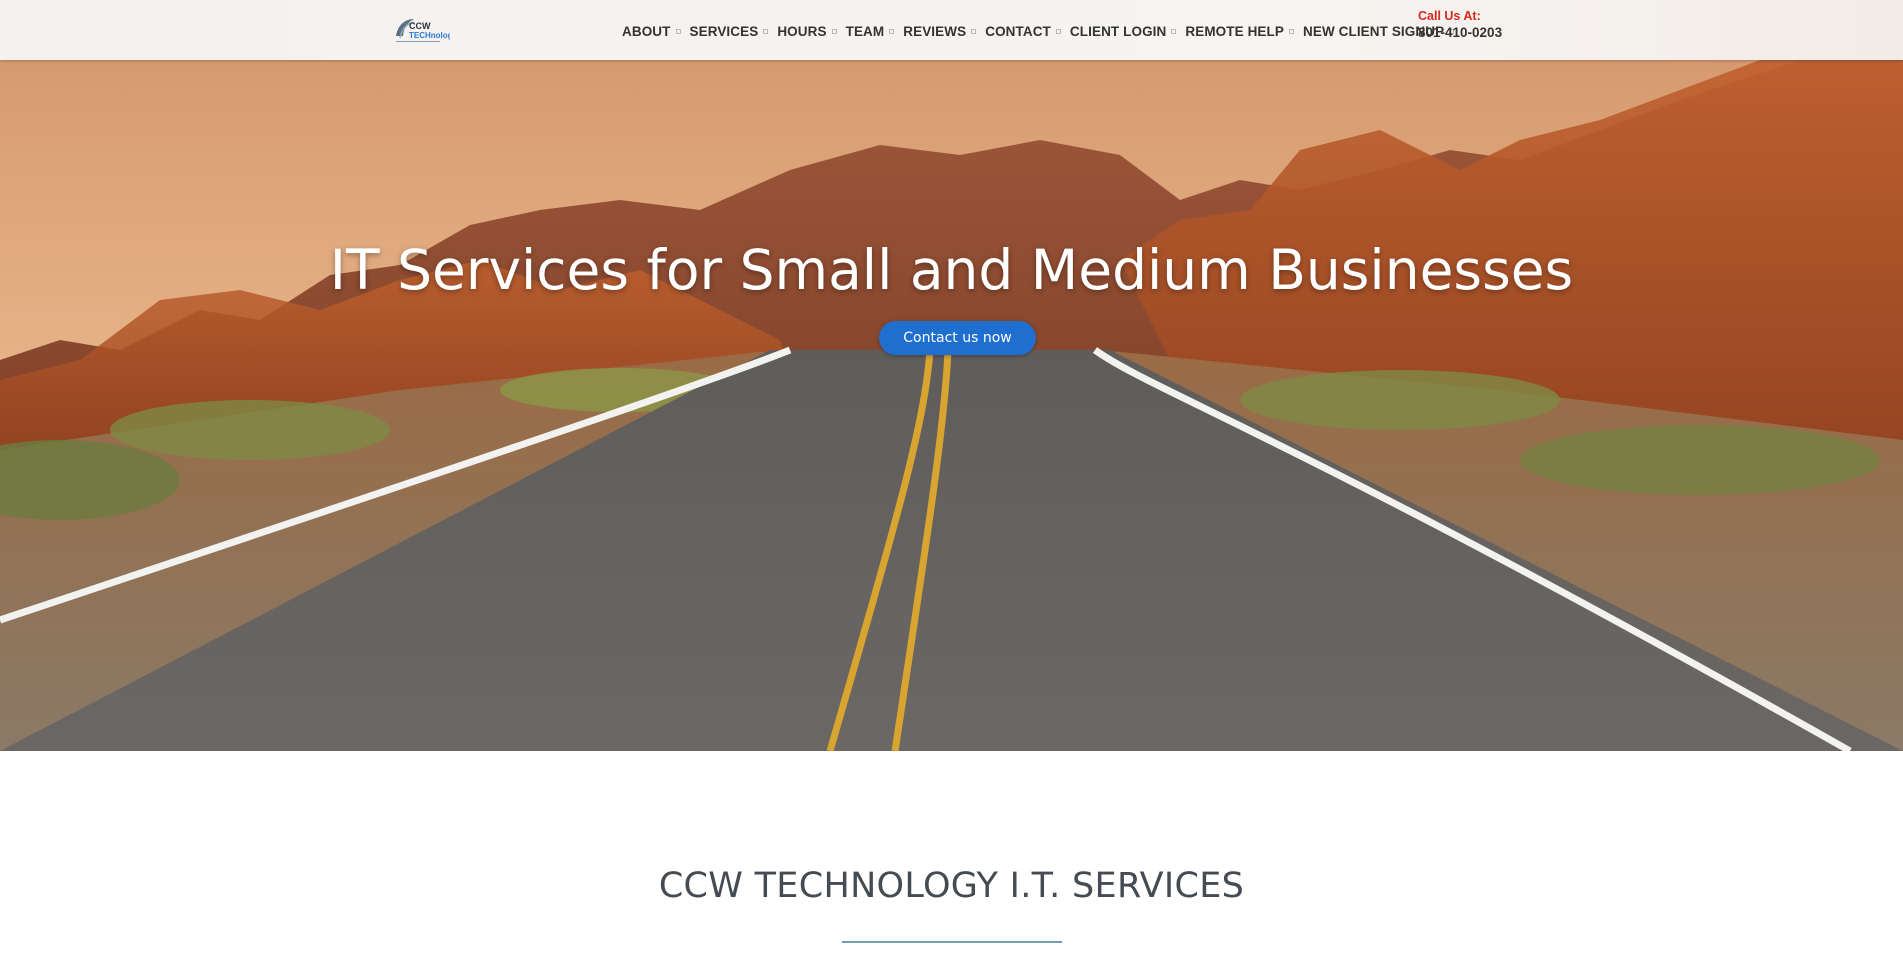 The height and width of the screenshot is (969, 1903). I want to click on section-divider, so click(952, 942).